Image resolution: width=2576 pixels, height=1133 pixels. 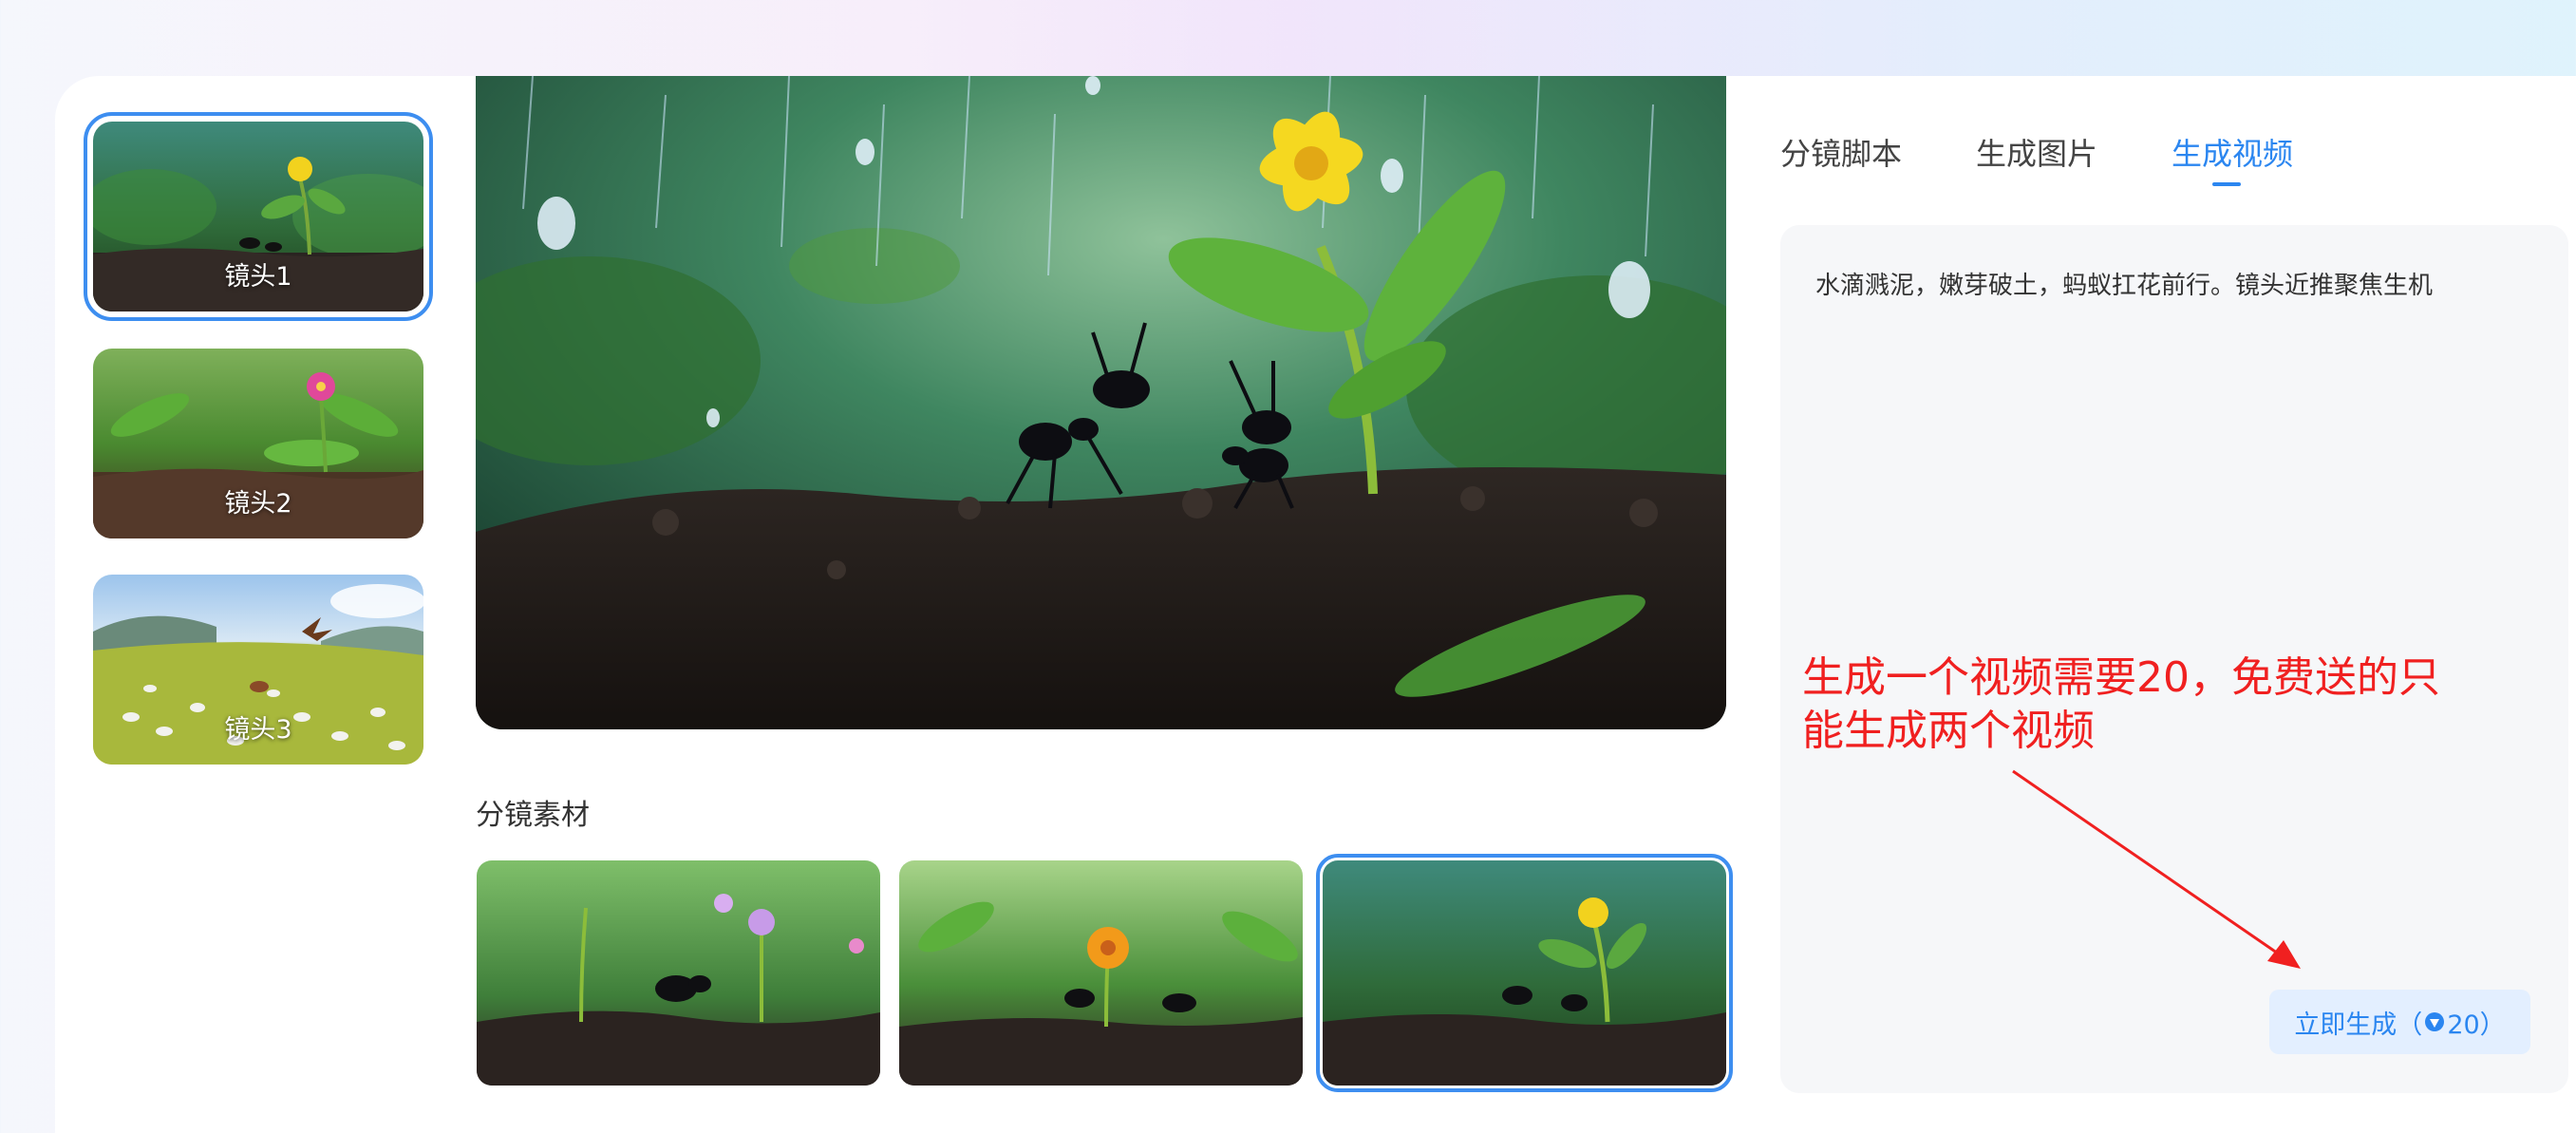 I want to click on material-2-image, so click(x=1101, y=973).